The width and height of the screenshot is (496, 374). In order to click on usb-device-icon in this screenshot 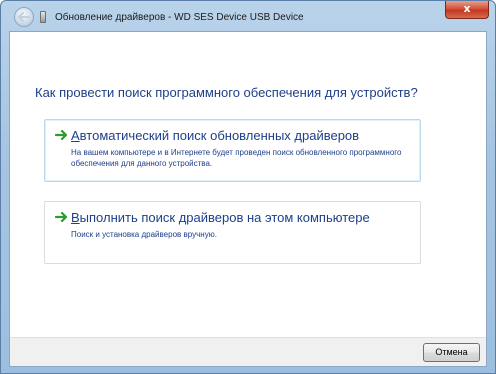, I will do `click(43, 17)`.